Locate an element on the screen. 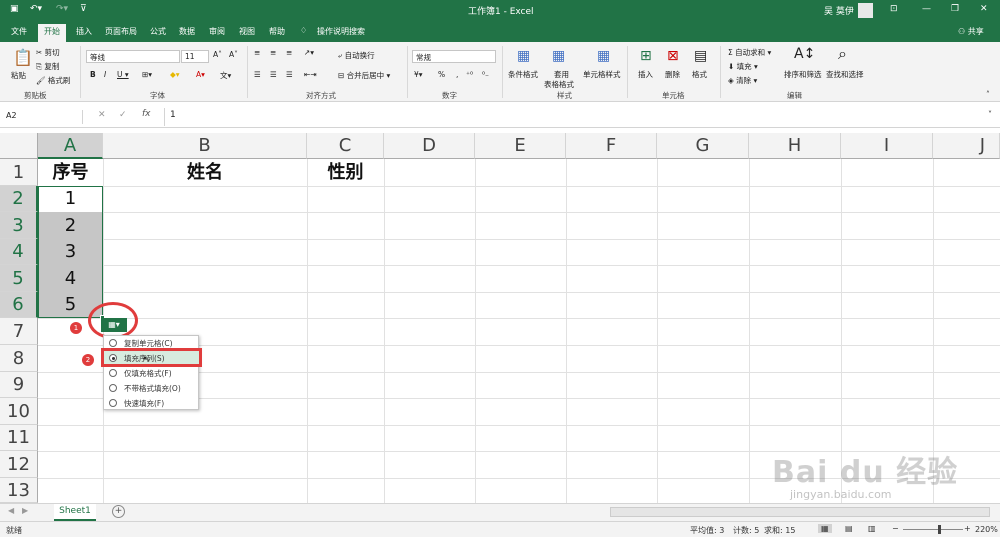 This screenshot has width=1000, height=537. select-all-corner is located at coordinates (19, 146).